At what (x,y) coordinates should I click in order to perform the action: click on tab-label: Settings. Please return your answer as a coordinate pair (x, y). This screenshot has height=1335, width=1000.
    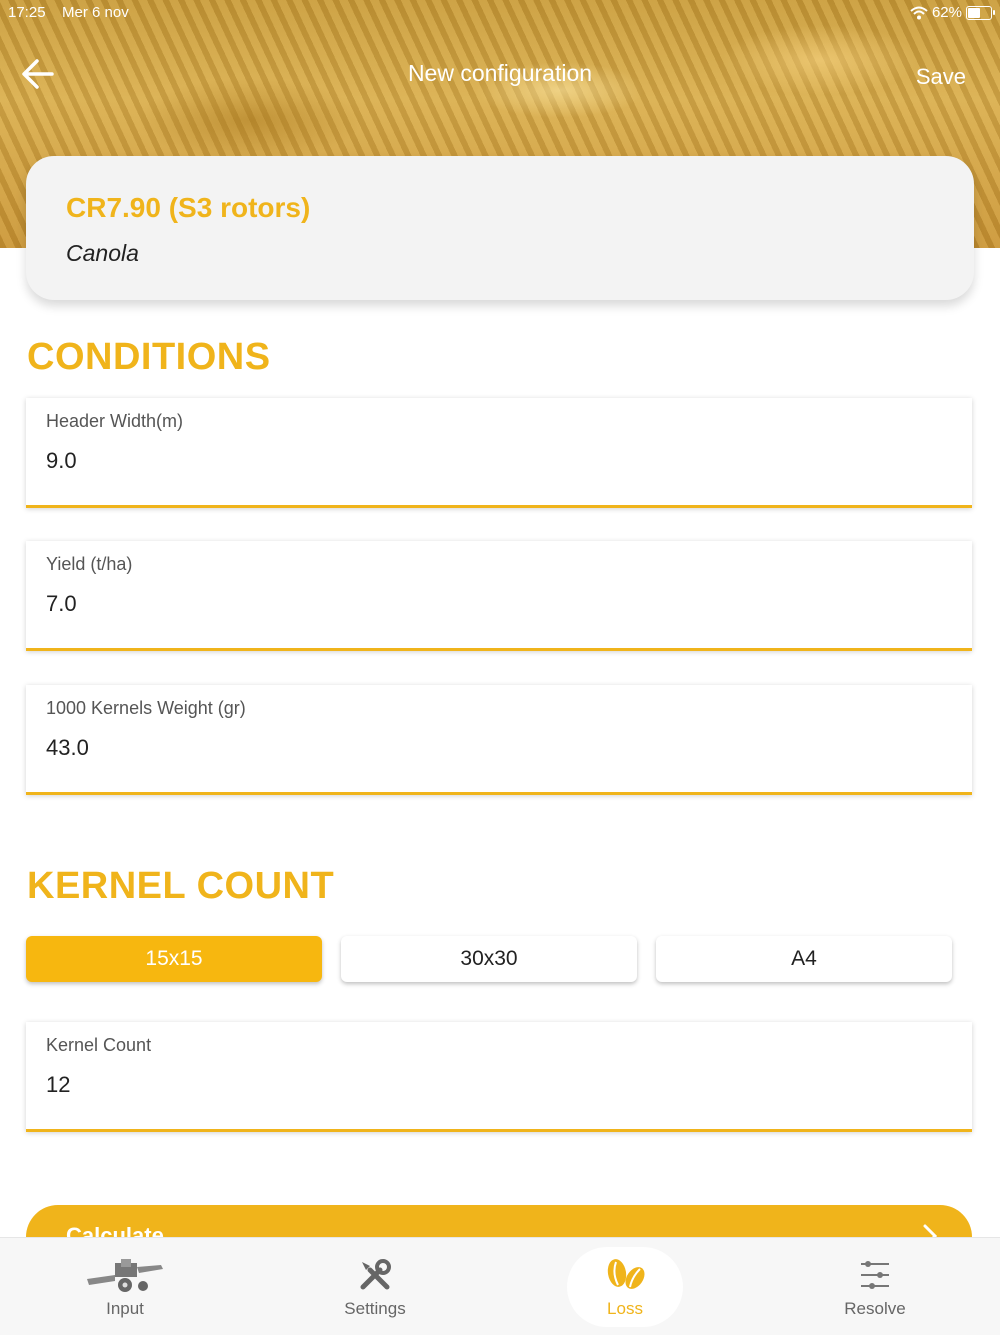
    Looking at the image, I should click on (375, 1308).